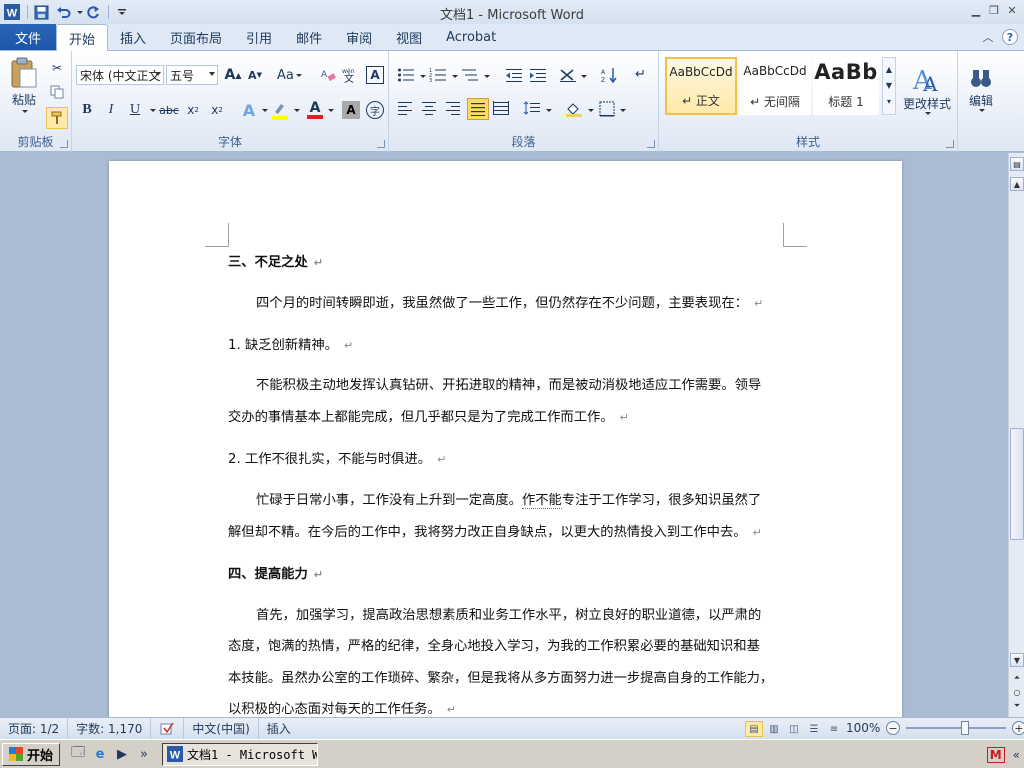 This screenshot has height=768, width=1024. What do you see at coordinates (221, 728) in the screenshot?
I see `language-indicator: 中文(中国)` at bounding box center [221, 728].